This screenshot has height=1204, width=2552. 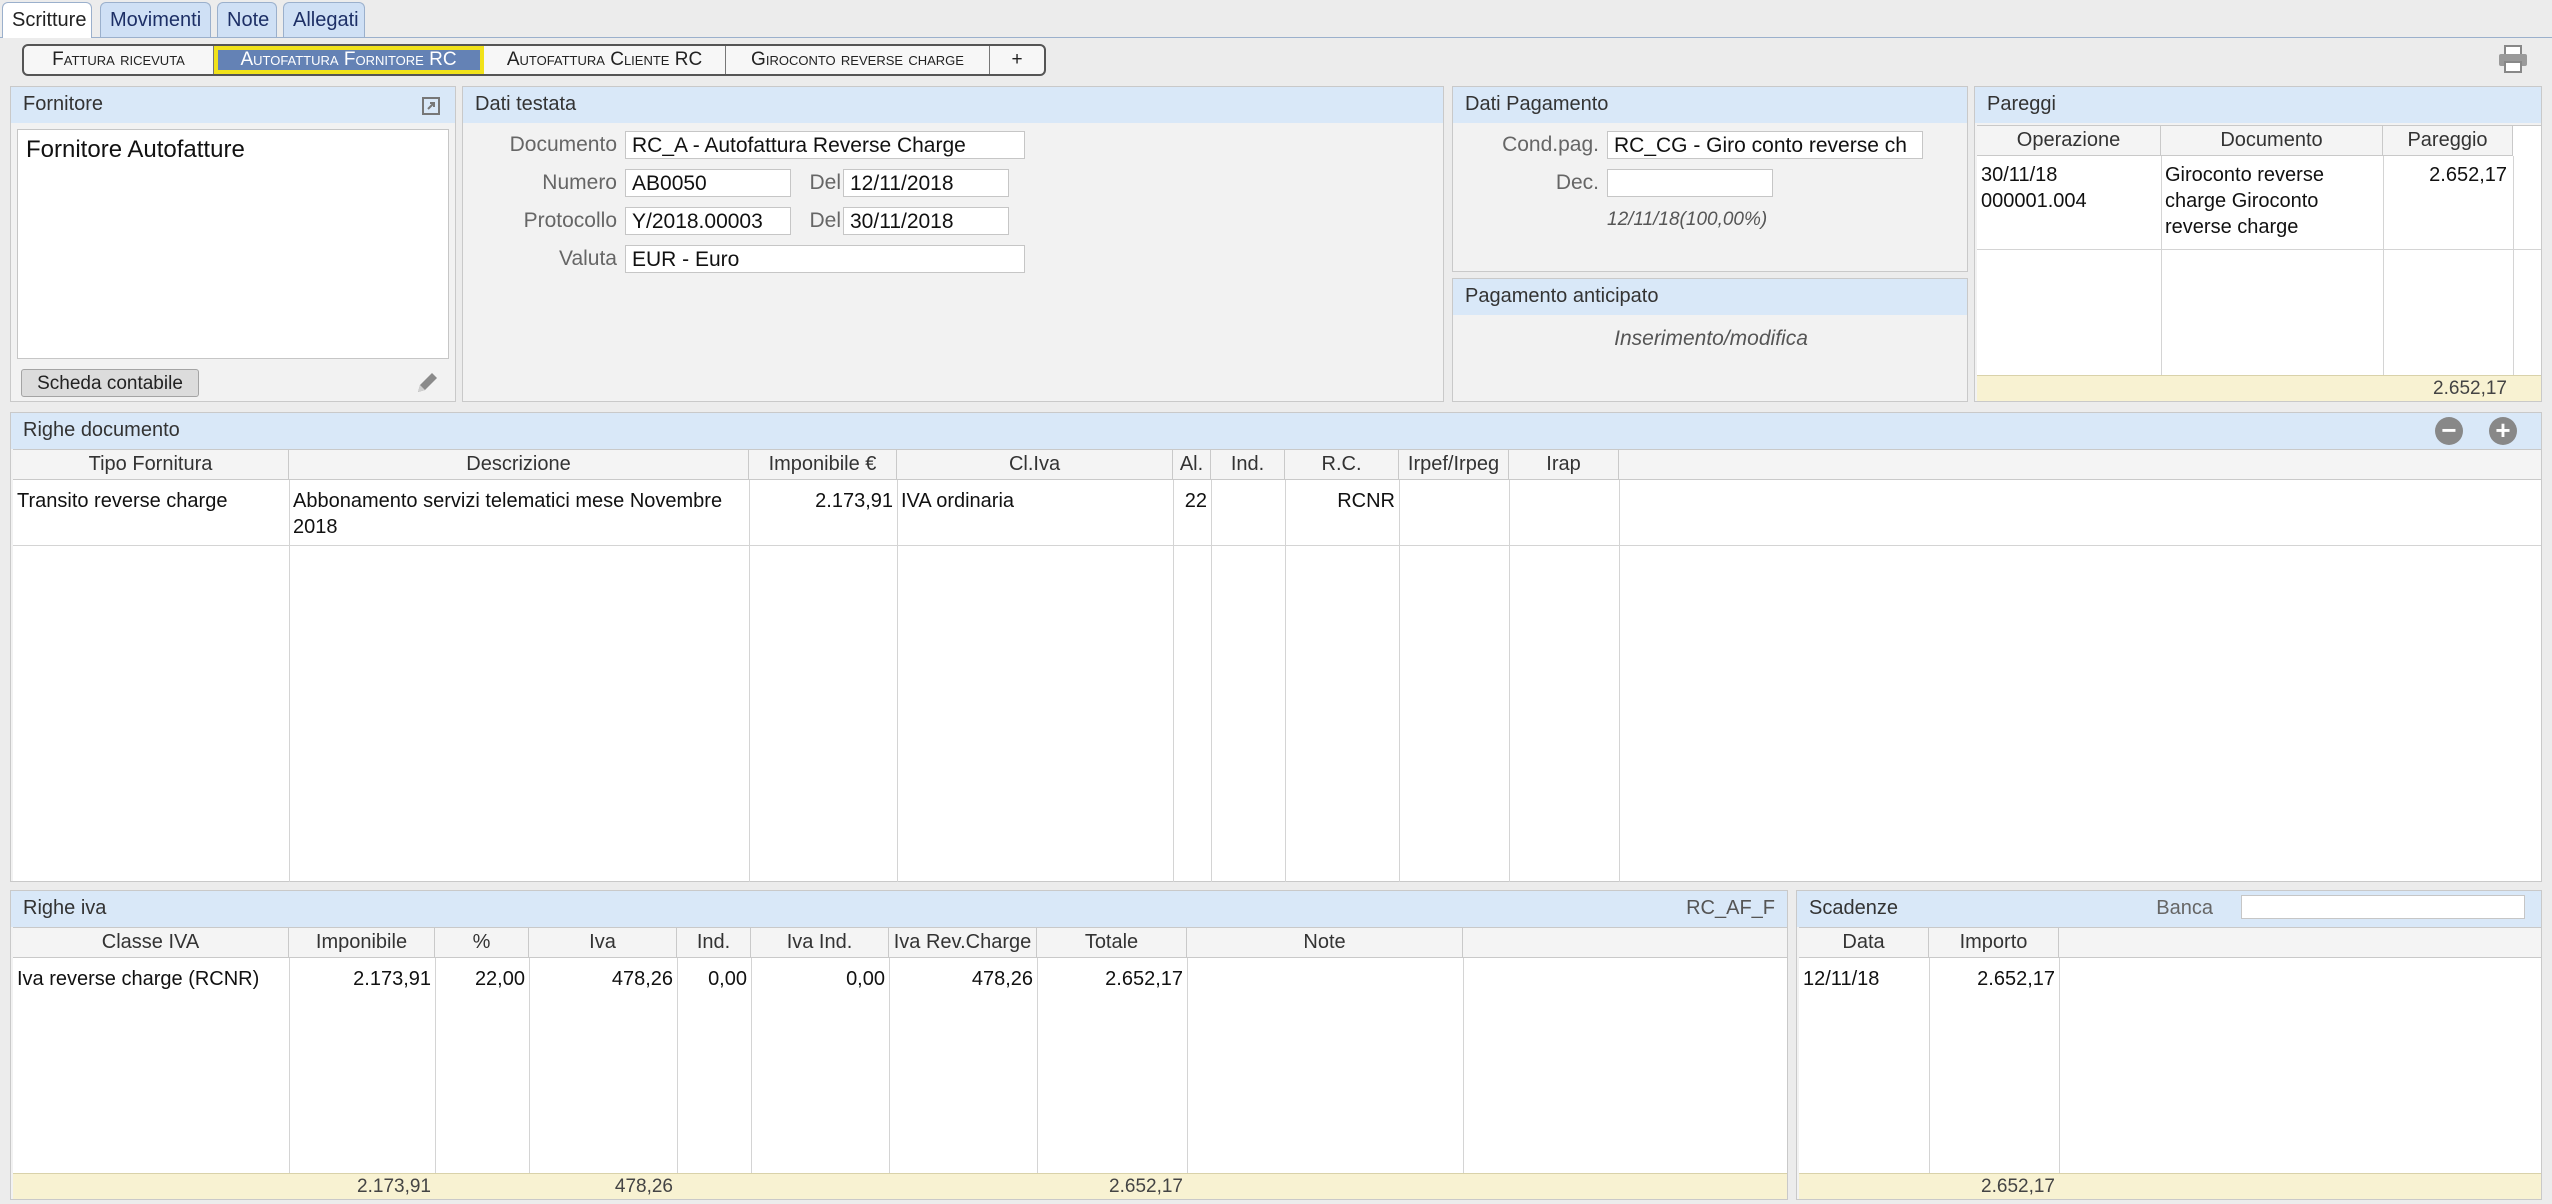 What do you see at coordinates (2272, 141) in the screenshot?
I see `pareggi-col-documento: Documento` at bounding box center [2272, 141].